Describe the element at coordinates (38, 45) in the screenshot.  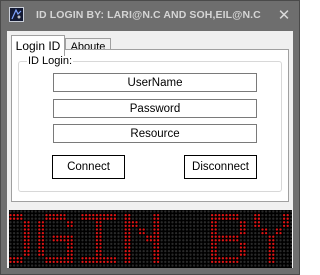
I see `tab-login-id: Login ID` at that location.